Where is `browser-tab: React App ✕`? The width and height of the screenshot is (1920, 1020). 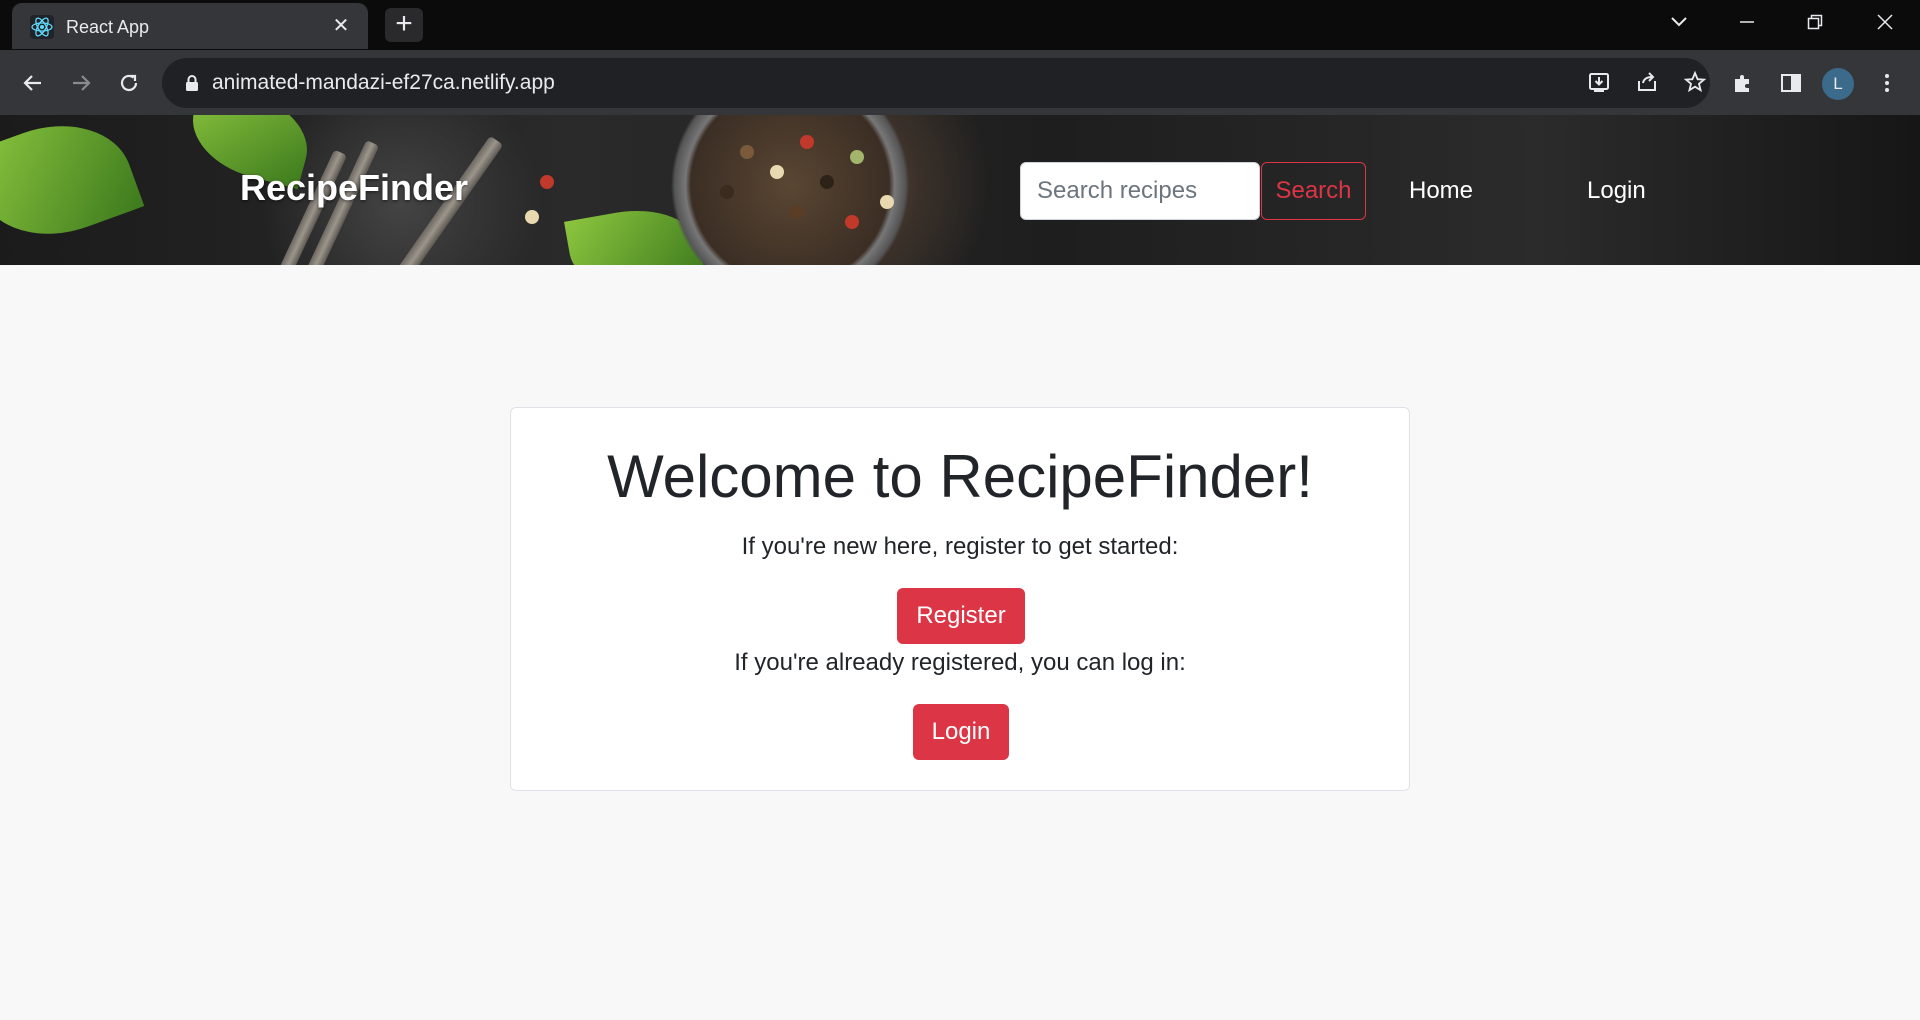
browser-tab: React App ✕ is located at coordinates (190, 26).